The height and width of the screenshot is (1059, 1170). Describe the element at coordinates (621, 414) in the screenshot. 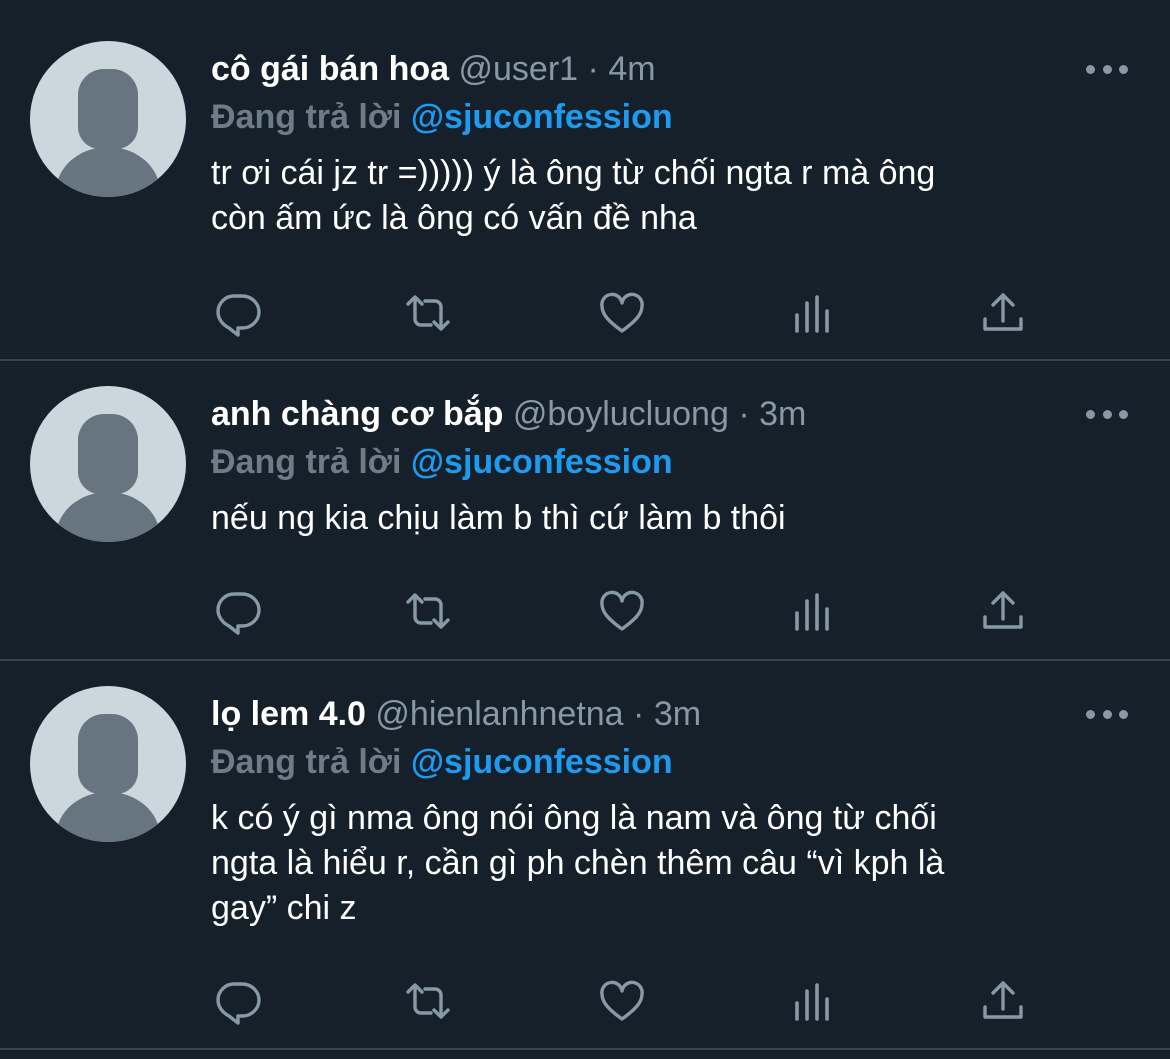

I see `user-handle: @boylucluong` at that location.